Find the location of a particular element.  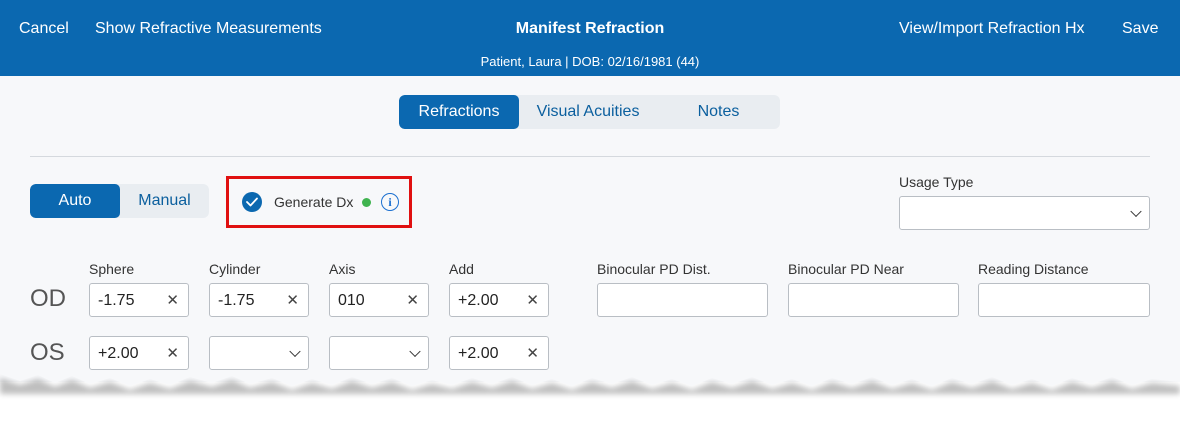

os-add-input: +2.00 ✕ is located at coordinates (499, 353).